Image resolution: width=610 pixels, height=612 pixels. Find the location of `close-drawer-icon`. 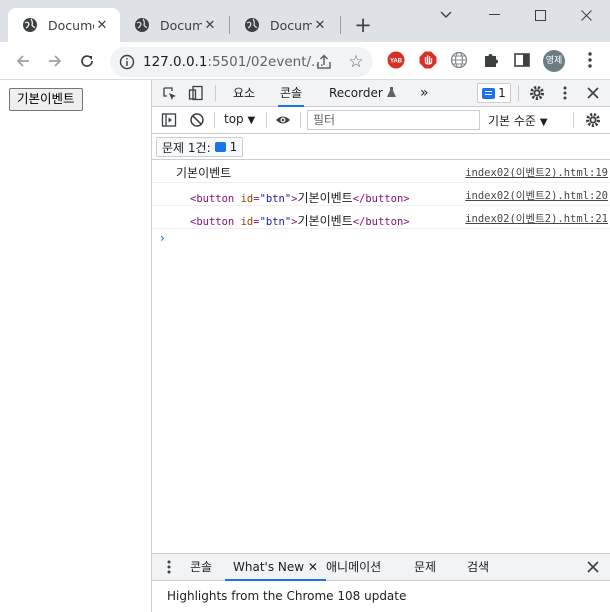

close-drawer-icon is located at coordinates (593, 567).